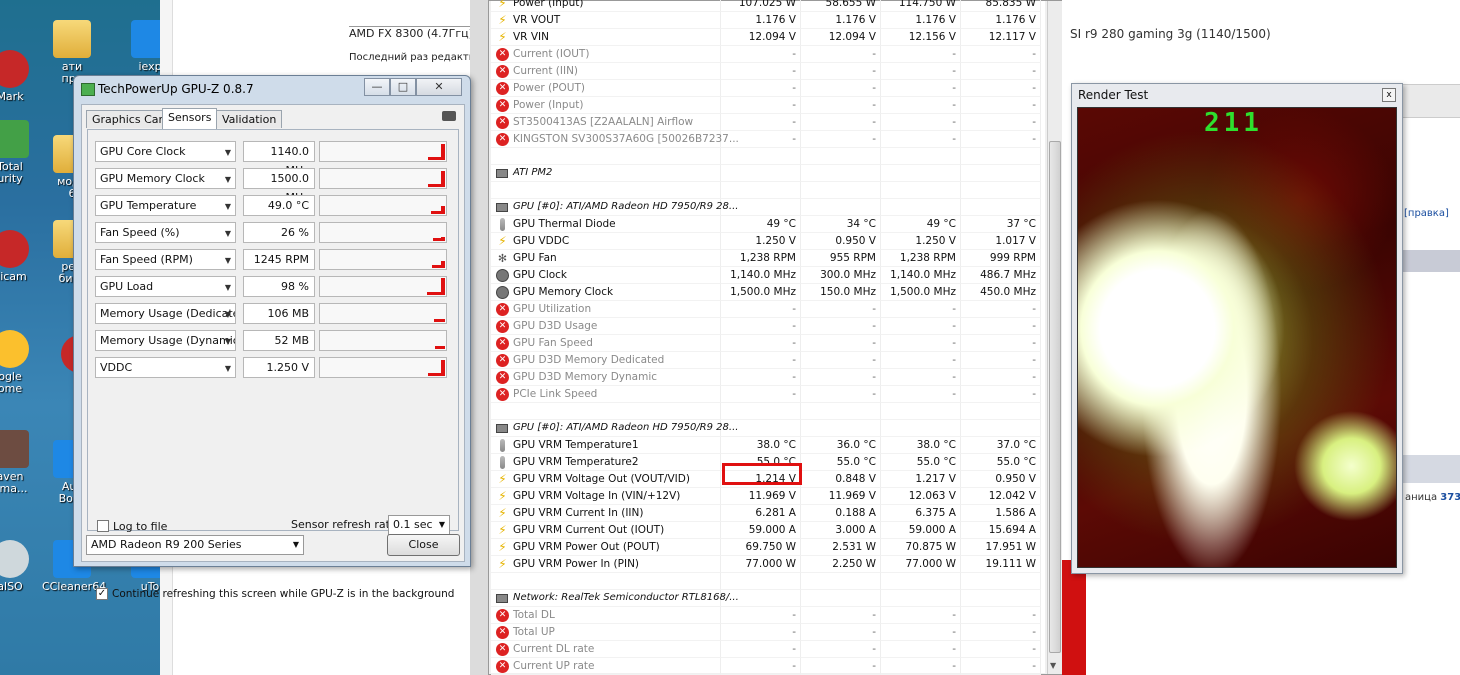 This screenshot has width=1460, height=675. I want to click on table-row: ⚡ GPU VDDC 1.250 V 0.950 V 1.250 V 1.017 V, so click(768, 241).